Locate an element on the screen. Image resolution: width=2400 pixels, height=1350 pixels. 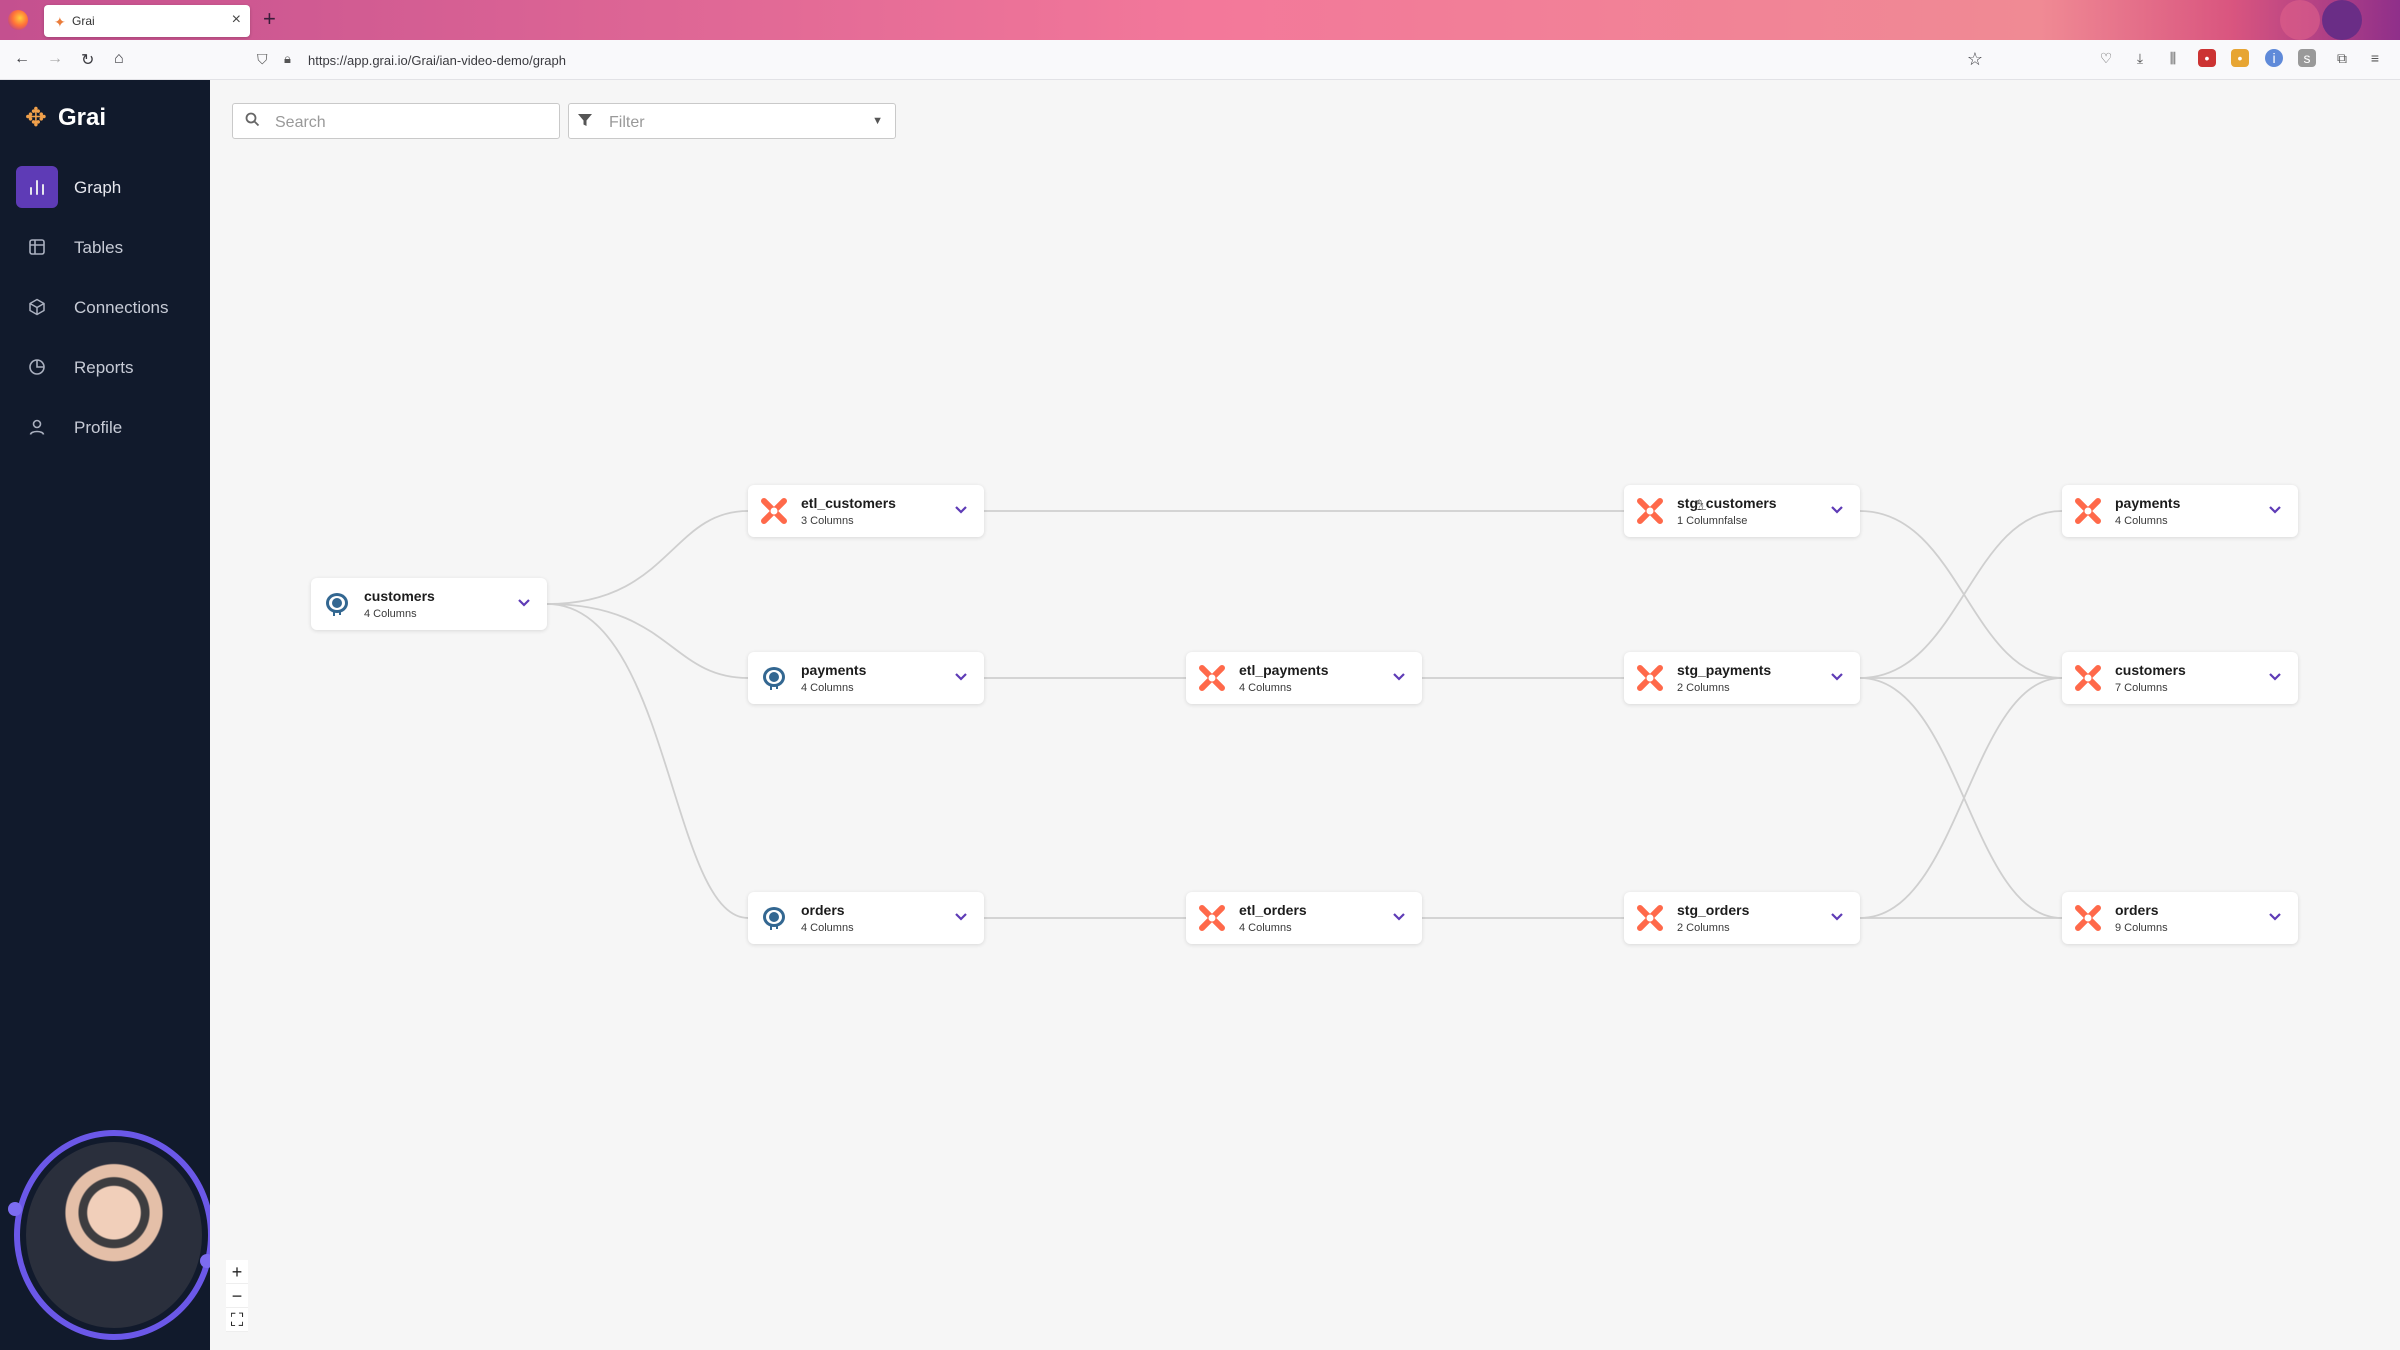
search-icon is located at coordinates (252, 121).